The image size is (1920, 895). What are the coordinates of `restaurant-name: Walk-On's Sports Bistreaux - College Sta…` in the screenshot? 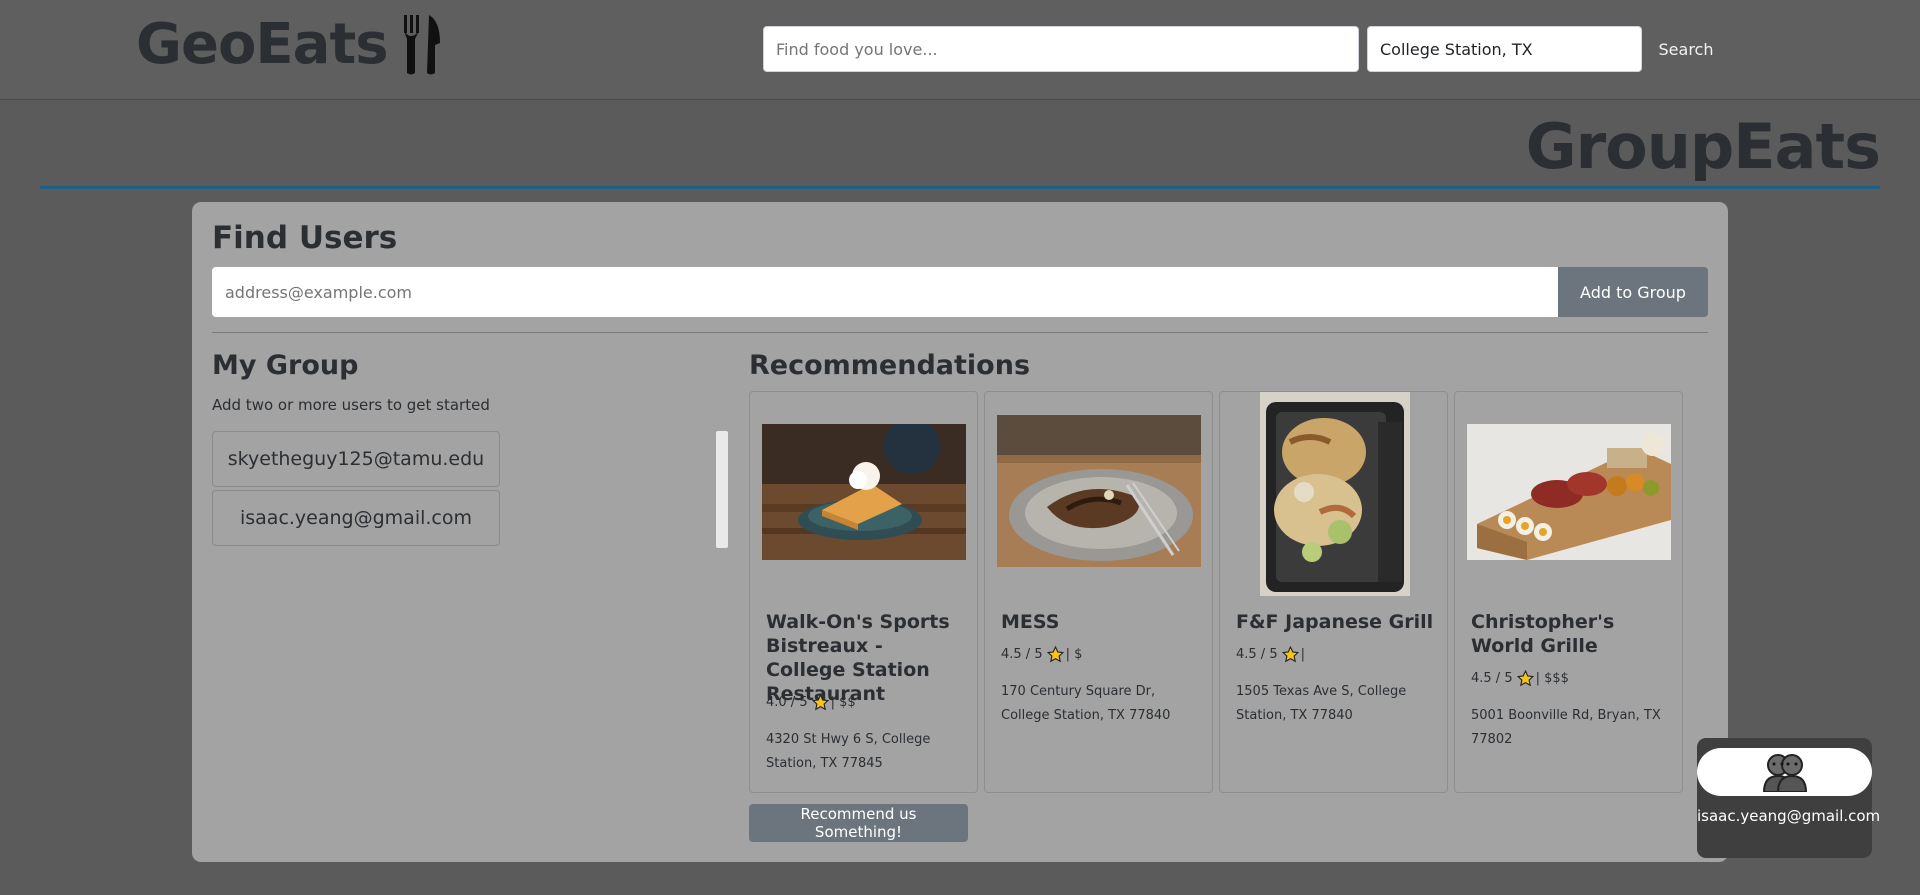 It's located at (858, 658).